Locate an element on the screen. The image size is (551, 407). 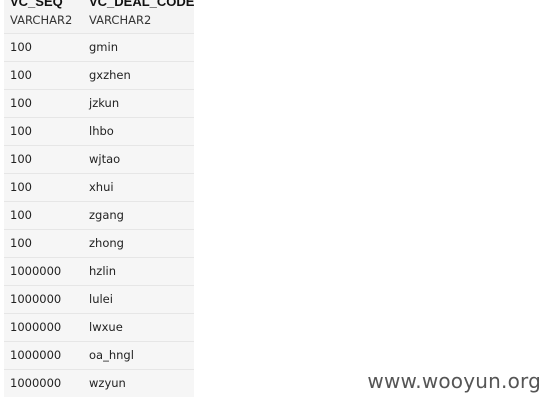
table-row: 1000000 wzyun is located at coordinates (99, 383).